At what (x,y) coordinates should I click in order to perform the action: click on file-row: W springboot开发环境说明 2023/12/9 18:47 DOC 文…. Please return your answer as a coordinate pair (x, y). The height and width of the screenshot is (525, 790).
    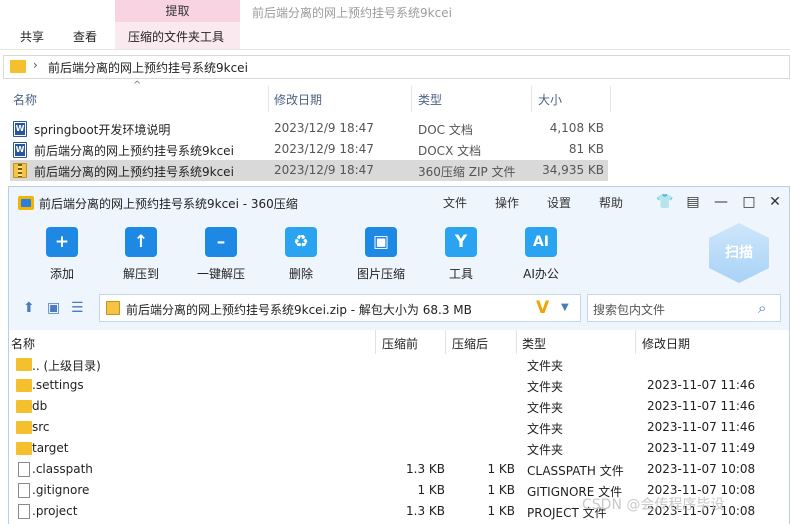
    Looking at the image, I should click on (309, 128).